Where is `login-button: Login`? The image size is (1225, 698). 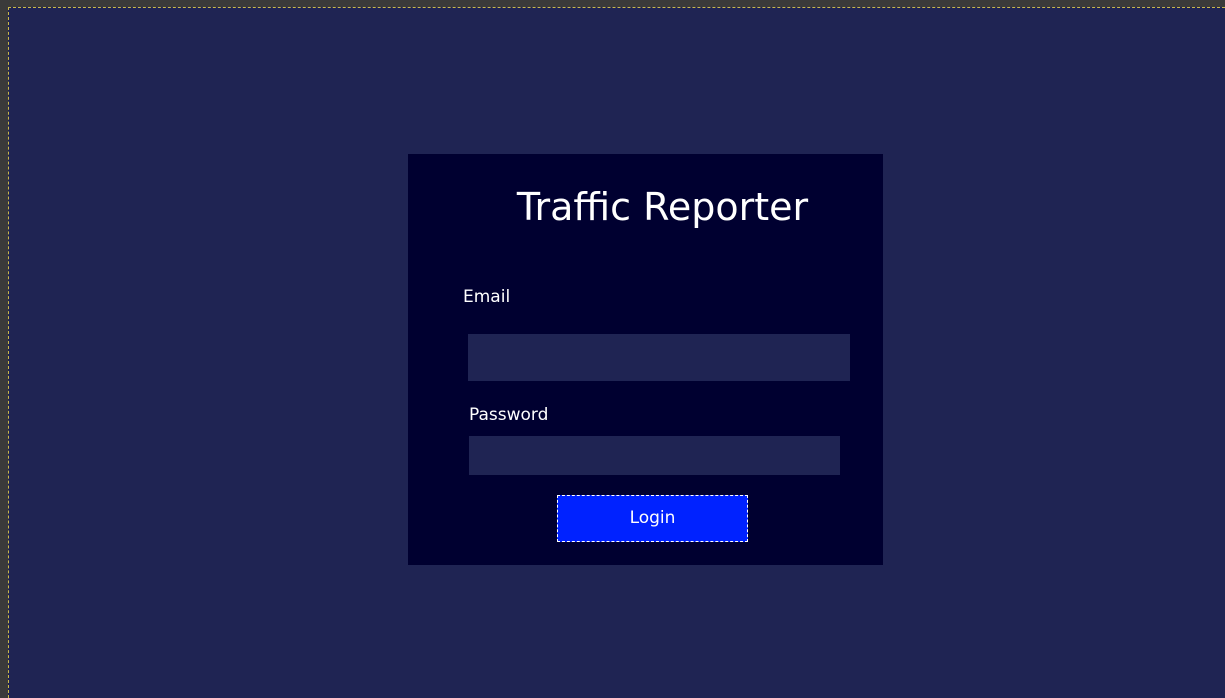
login-button: Login is located at coordinates (652, 518).